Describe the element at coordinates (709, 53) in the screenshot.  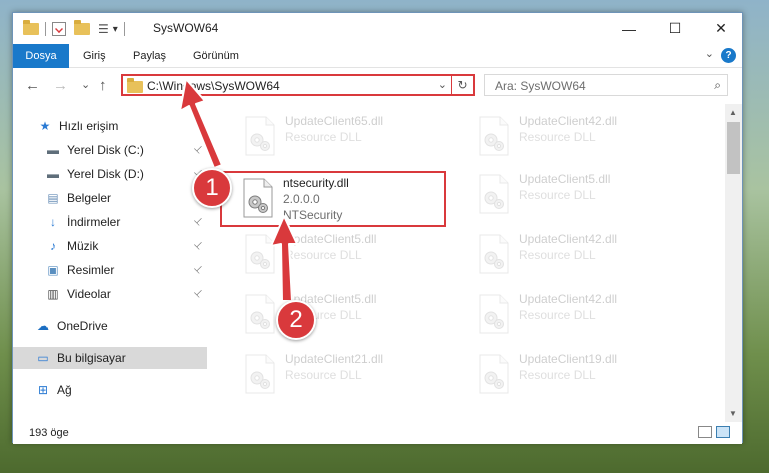
I see `ribbon-collapse-icon: ⌄` at that location.